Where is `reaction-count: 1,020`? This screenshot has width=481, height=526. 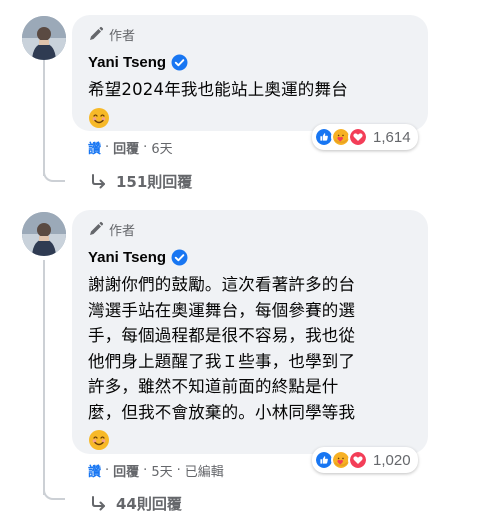
reaction-count: 1,020 is located at coordinates (392, 460).